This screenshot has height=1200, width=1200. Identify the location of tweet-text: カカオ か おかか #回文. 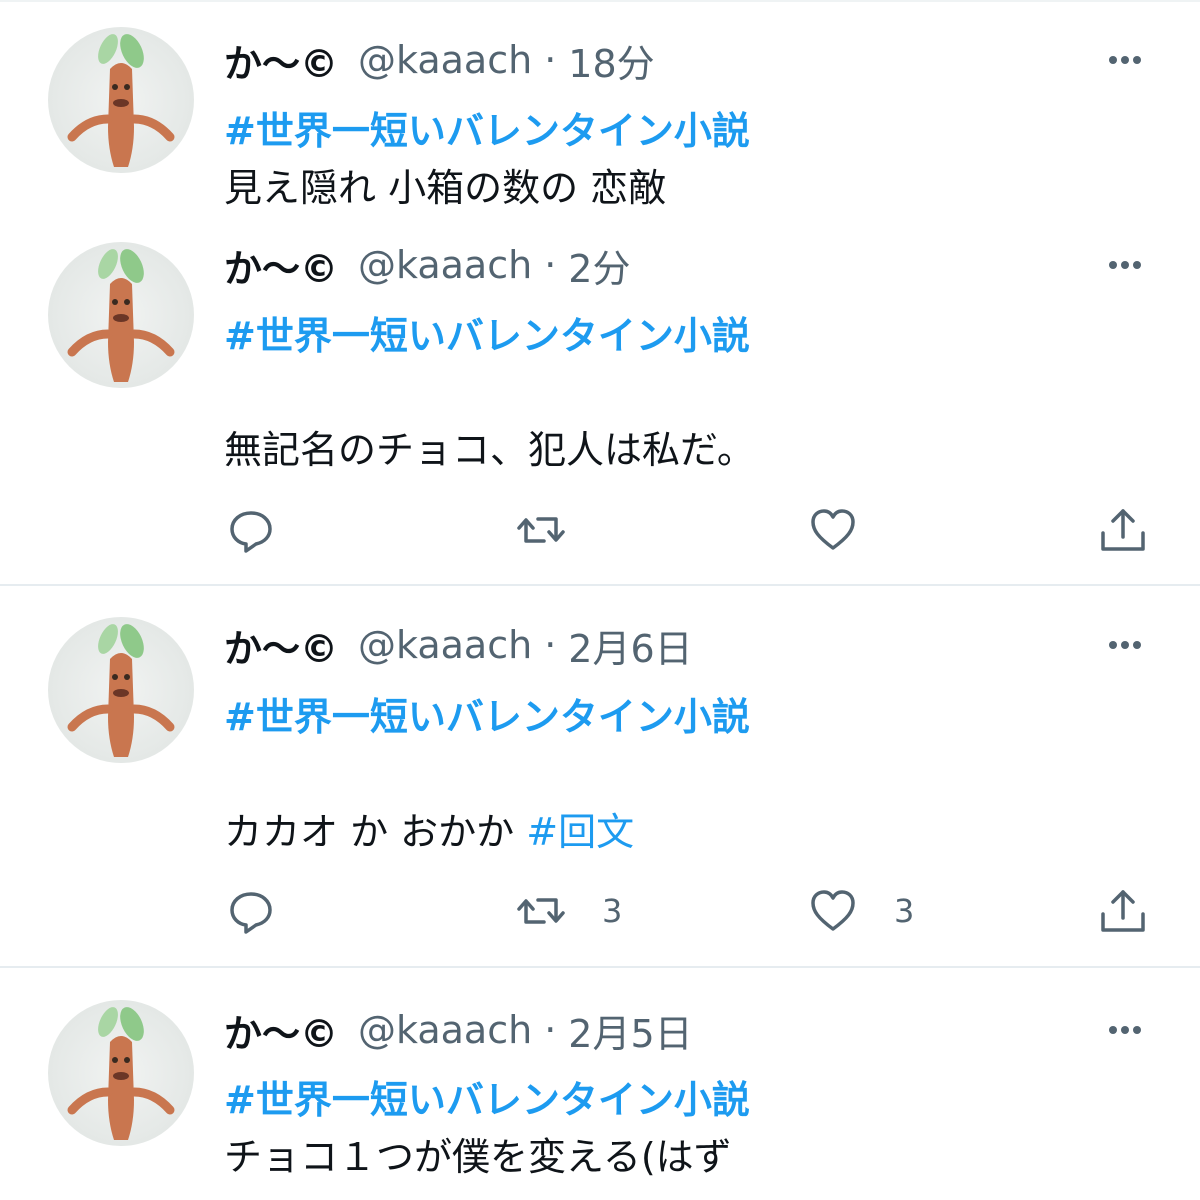
(429, 828).